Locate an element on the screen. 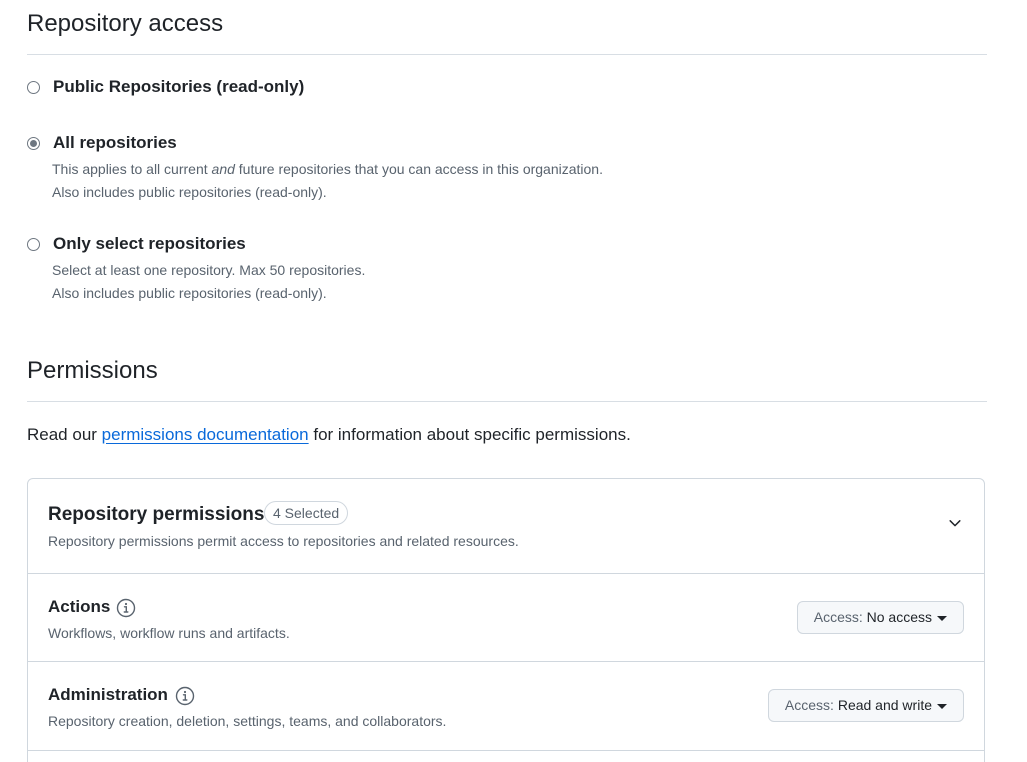  radio-label: Public Repositories (read-only) is located at coordinates (178, 87).